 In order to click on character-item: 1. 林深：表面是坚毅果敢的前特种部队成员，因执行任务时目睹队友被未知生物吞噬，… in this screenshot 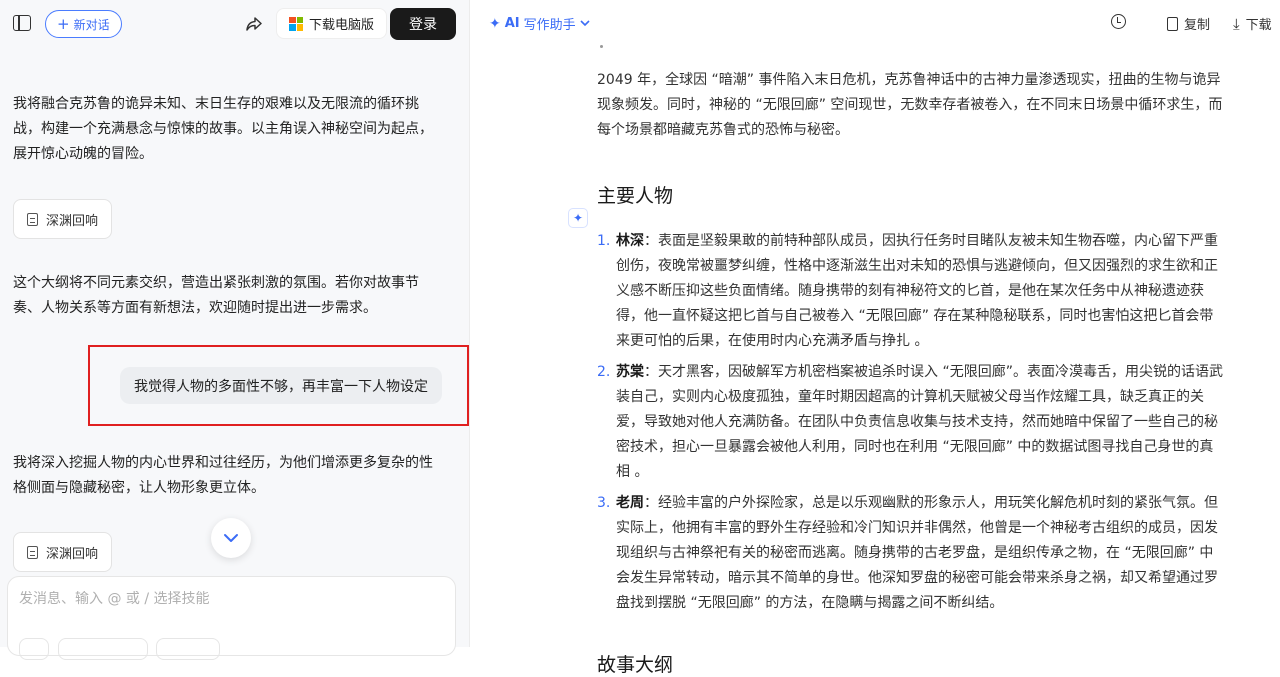, I will do `click(912, 291)`.